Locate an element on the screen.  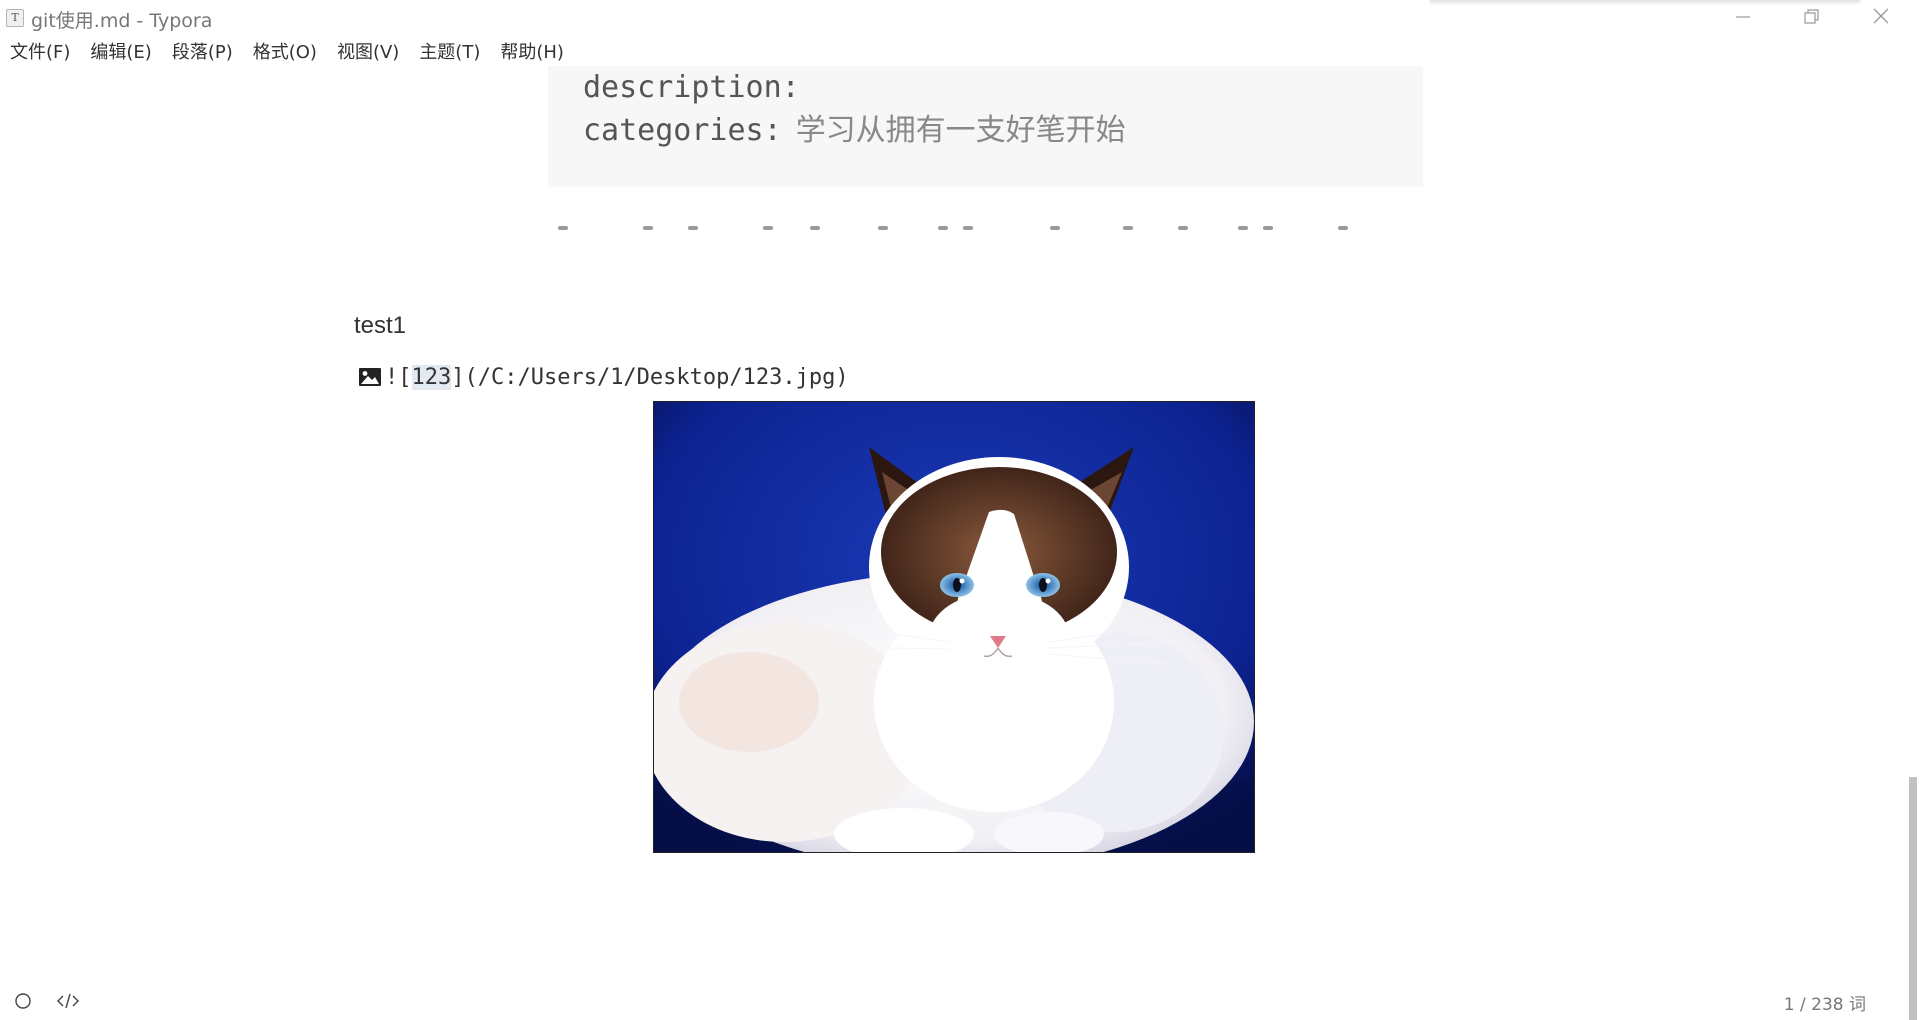
code-line-categories: categories: 学习从拥有一支好笔开始 is located at coordinates (854, 131).